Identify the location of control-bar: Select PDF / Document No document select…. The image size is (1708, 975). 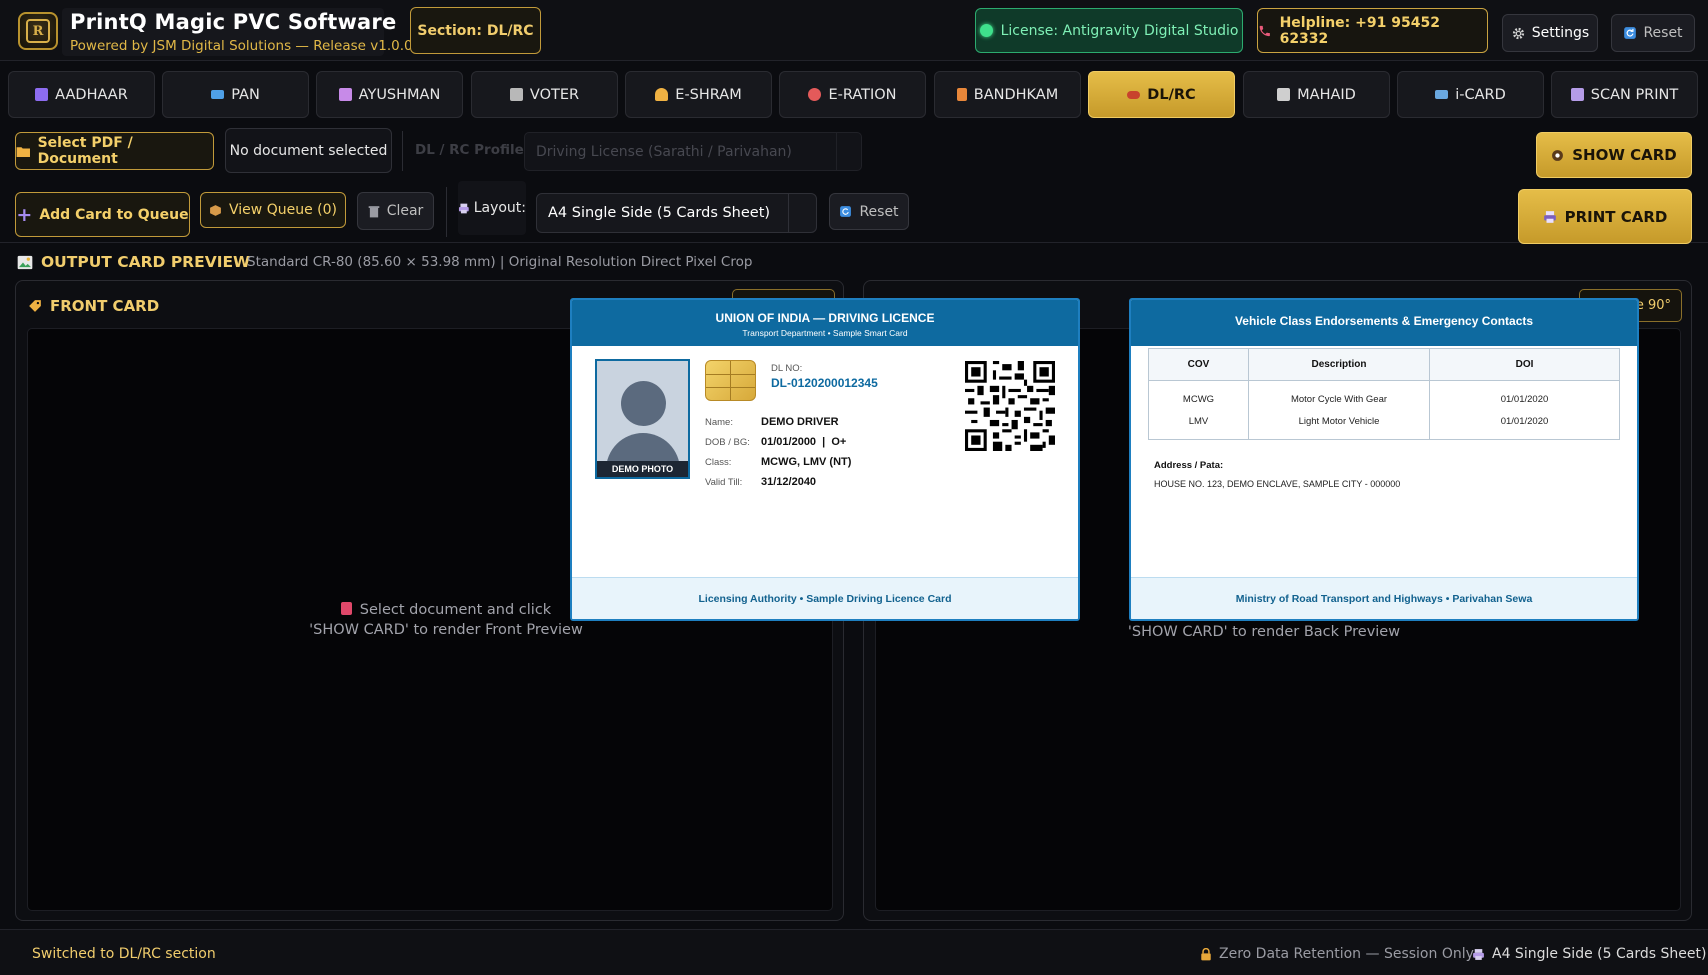
(854, 184).